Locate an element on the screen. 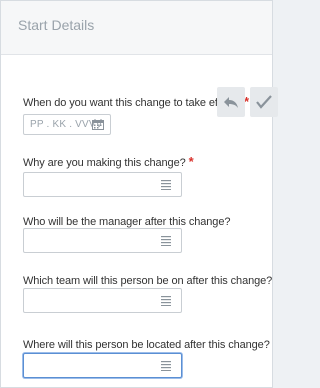  checkmark-icon is located at coordinates (264, 102).